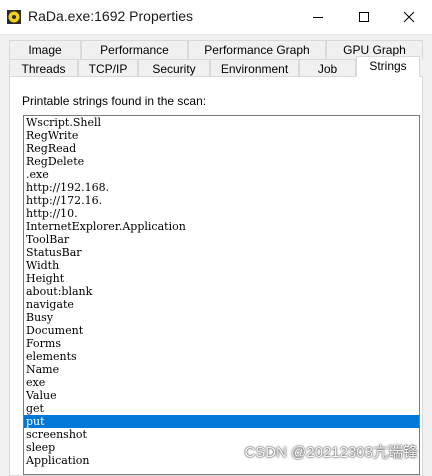 The image size is (432, 476). Describe the element at coordinates (221, 187) in the screenshot. I see `list-item: http://192.168.` at that location.